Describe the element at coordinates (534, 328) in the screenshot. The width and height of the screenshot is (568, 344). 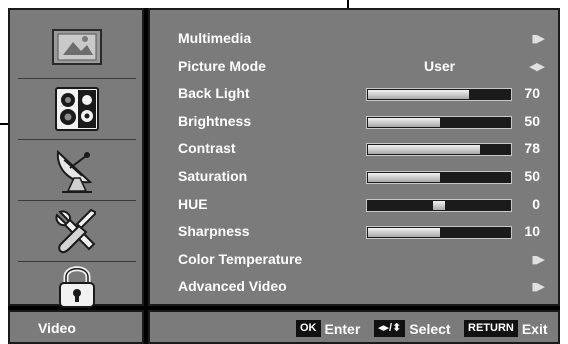
I see `return-action: Exit` at that location.